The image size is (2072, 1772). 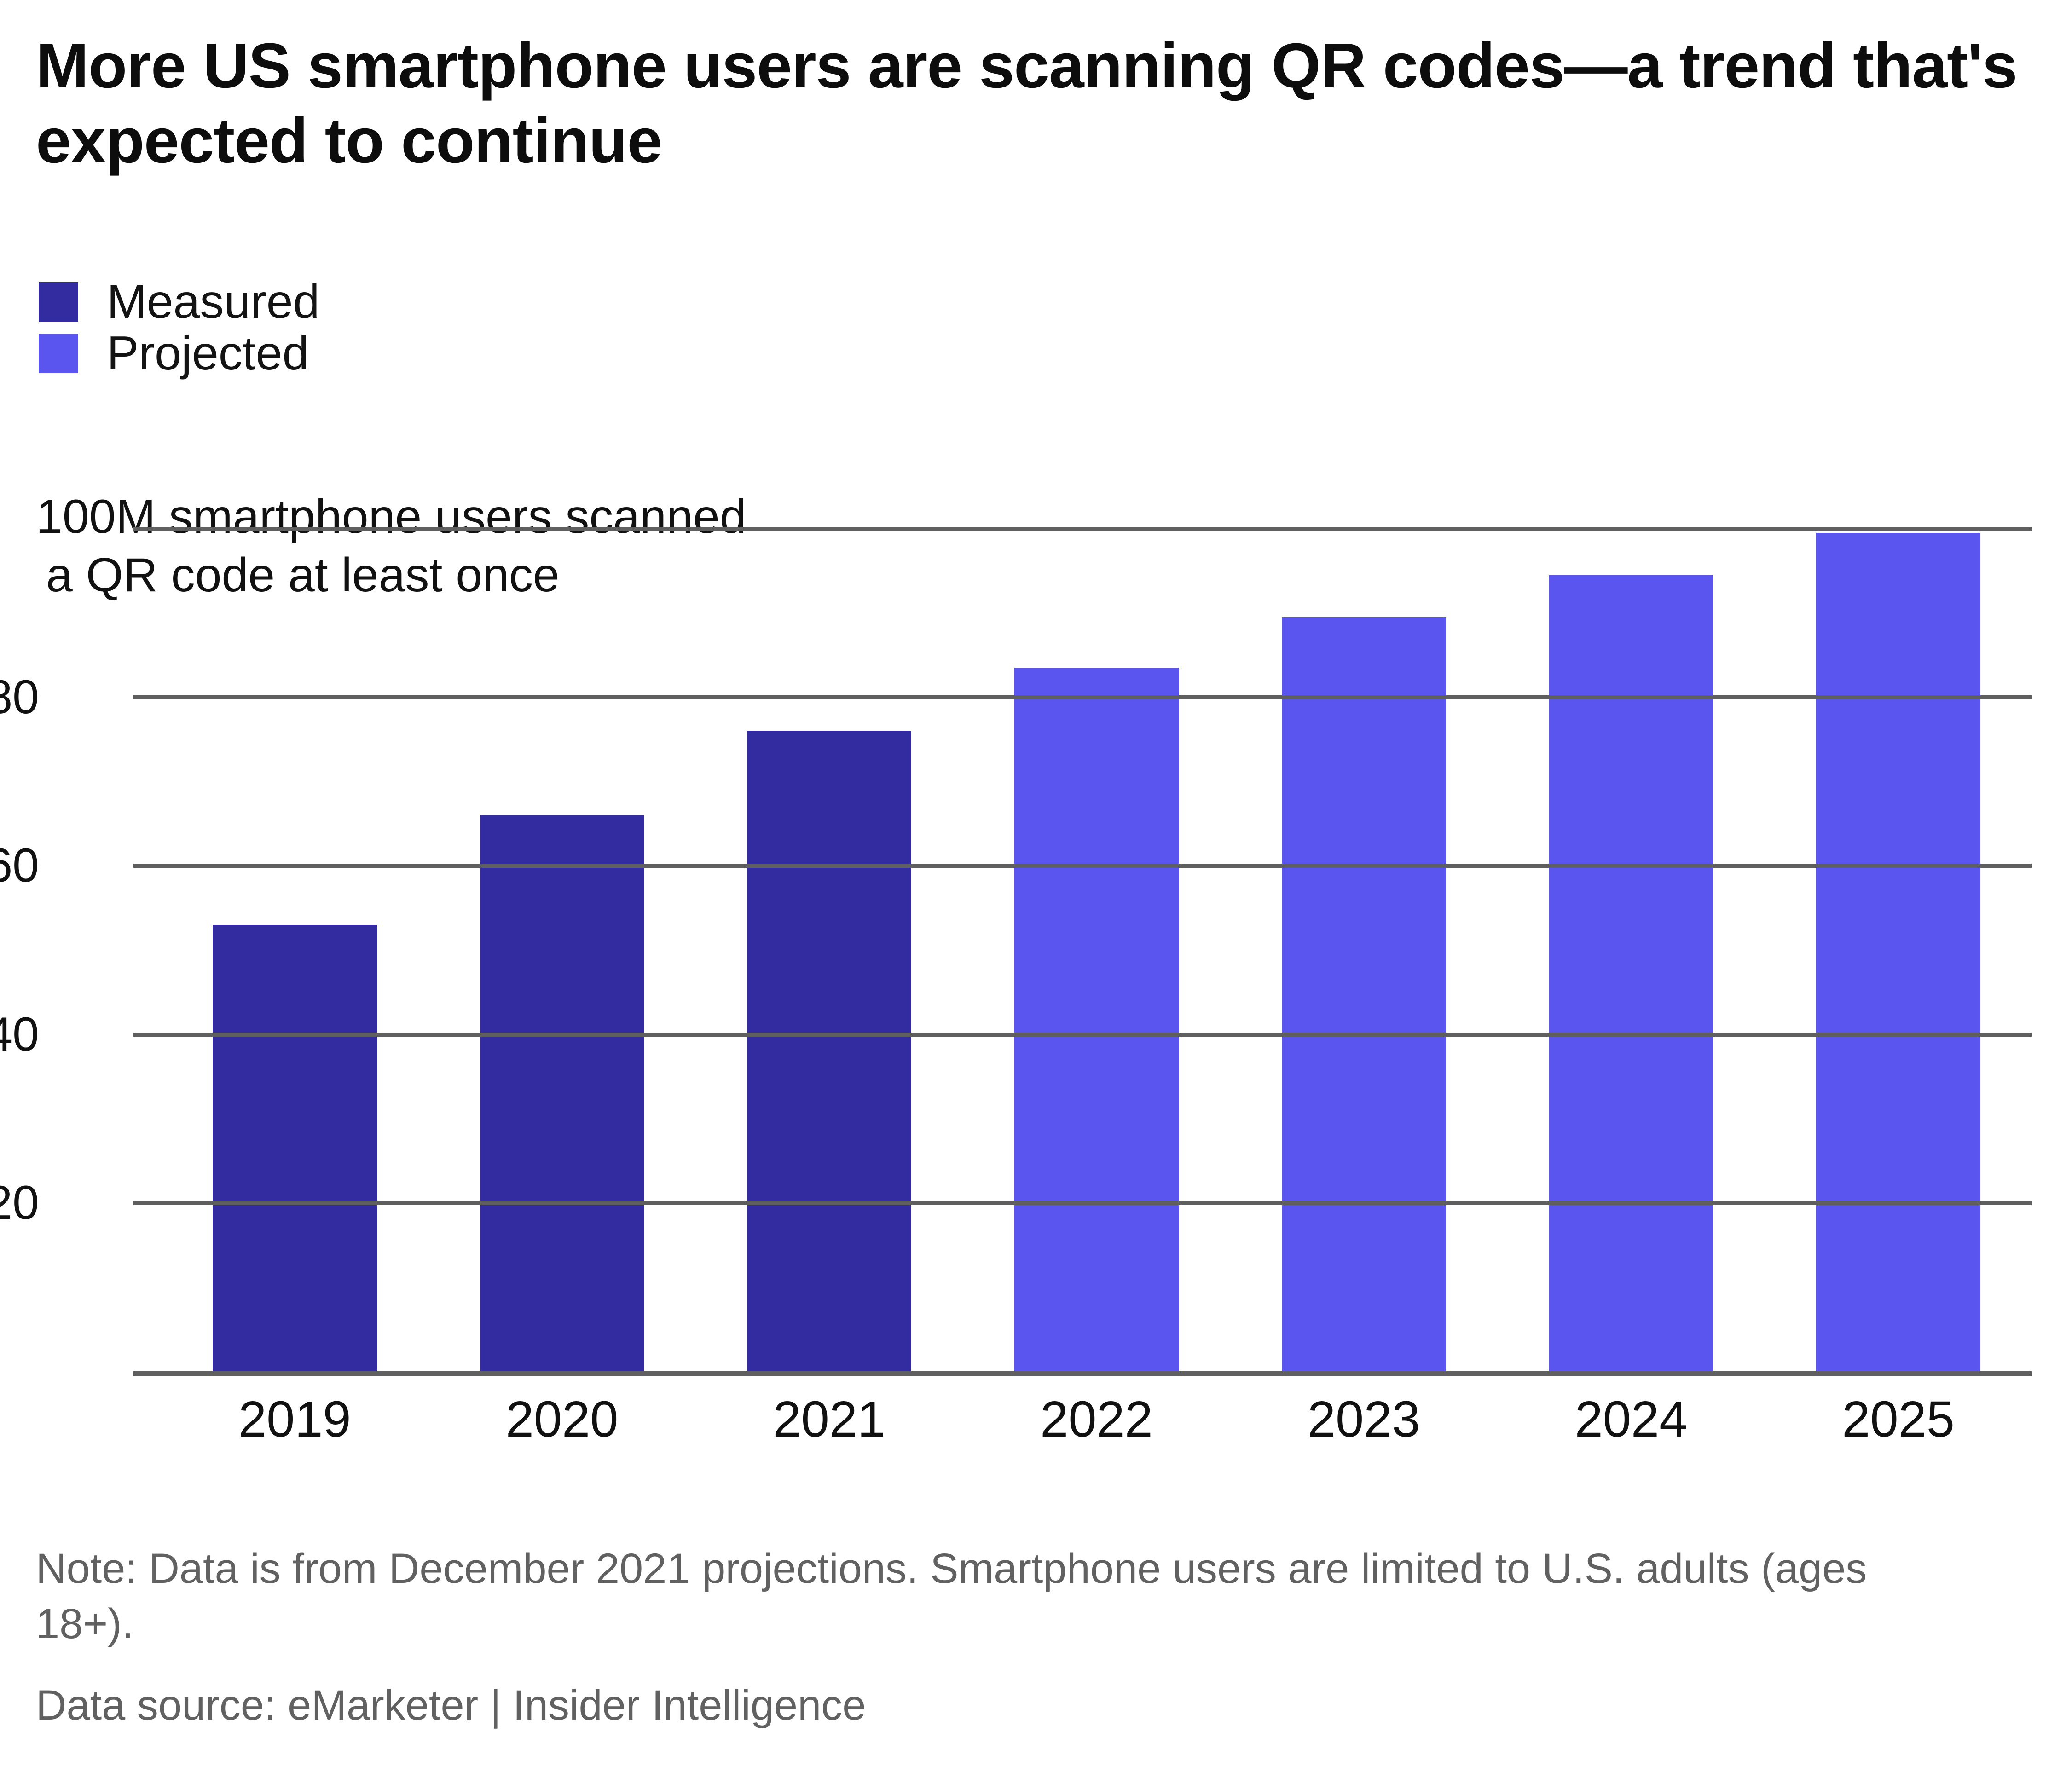 I want to click on bar-2019, so click(x=295, y=1147).